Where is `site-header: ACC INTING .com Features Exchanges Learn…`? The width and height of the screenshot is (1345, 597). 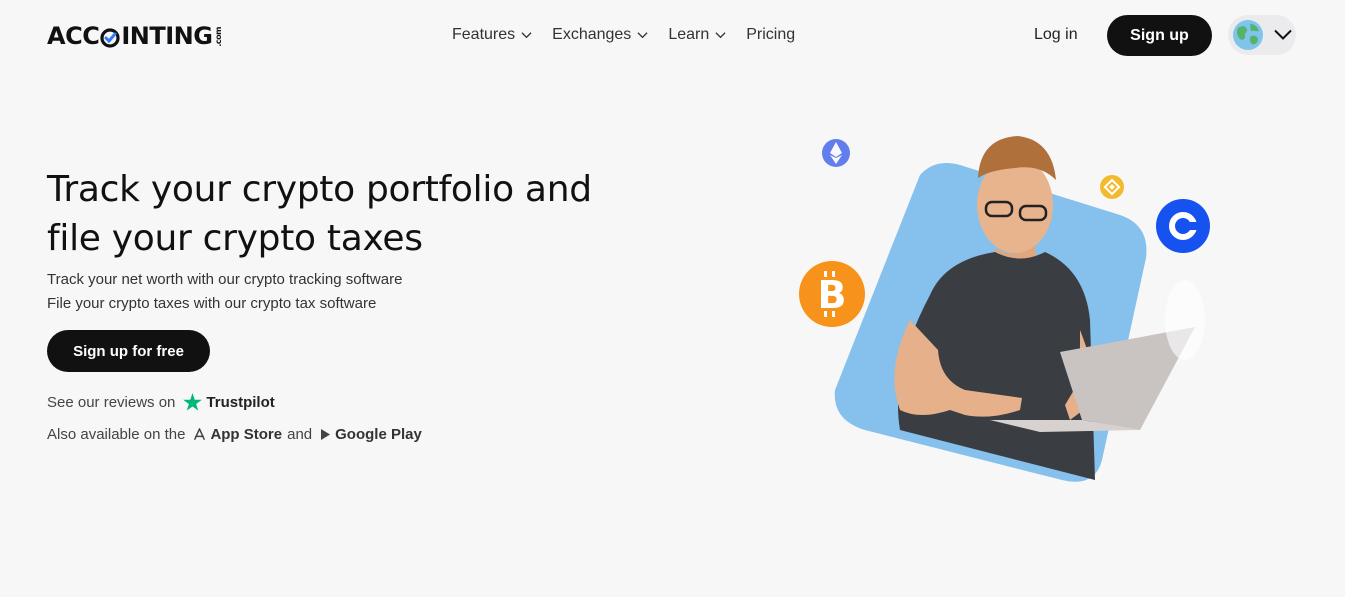 site-header: ACC INTING .com Features Exchanges Learn… is located at coordinates (672, 35).